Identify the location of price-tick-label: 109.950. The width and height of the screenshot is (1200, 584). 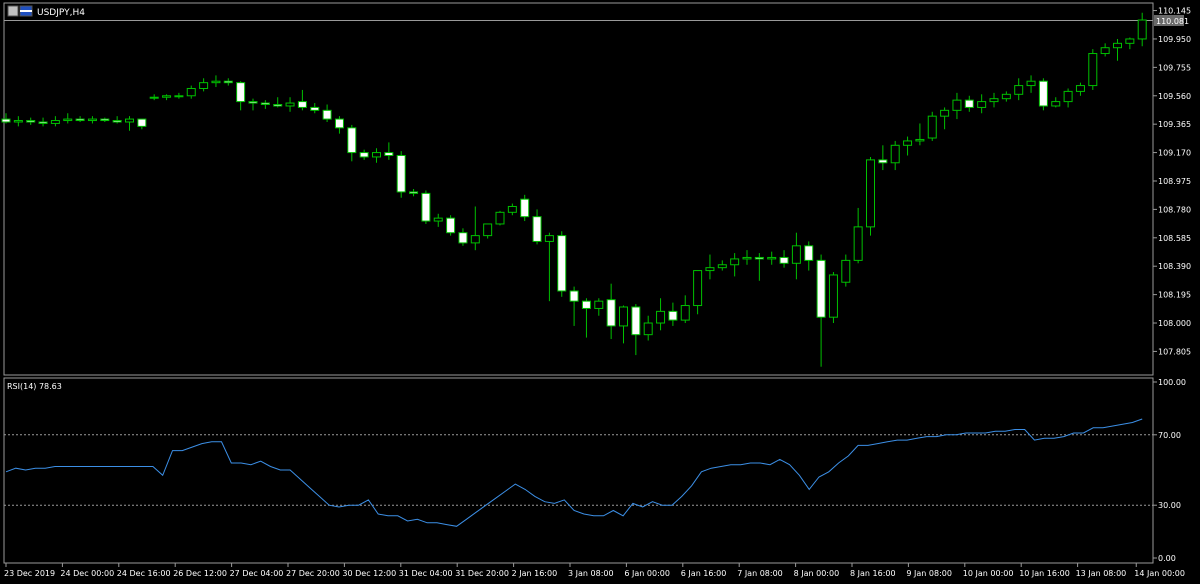
(1174, 39).